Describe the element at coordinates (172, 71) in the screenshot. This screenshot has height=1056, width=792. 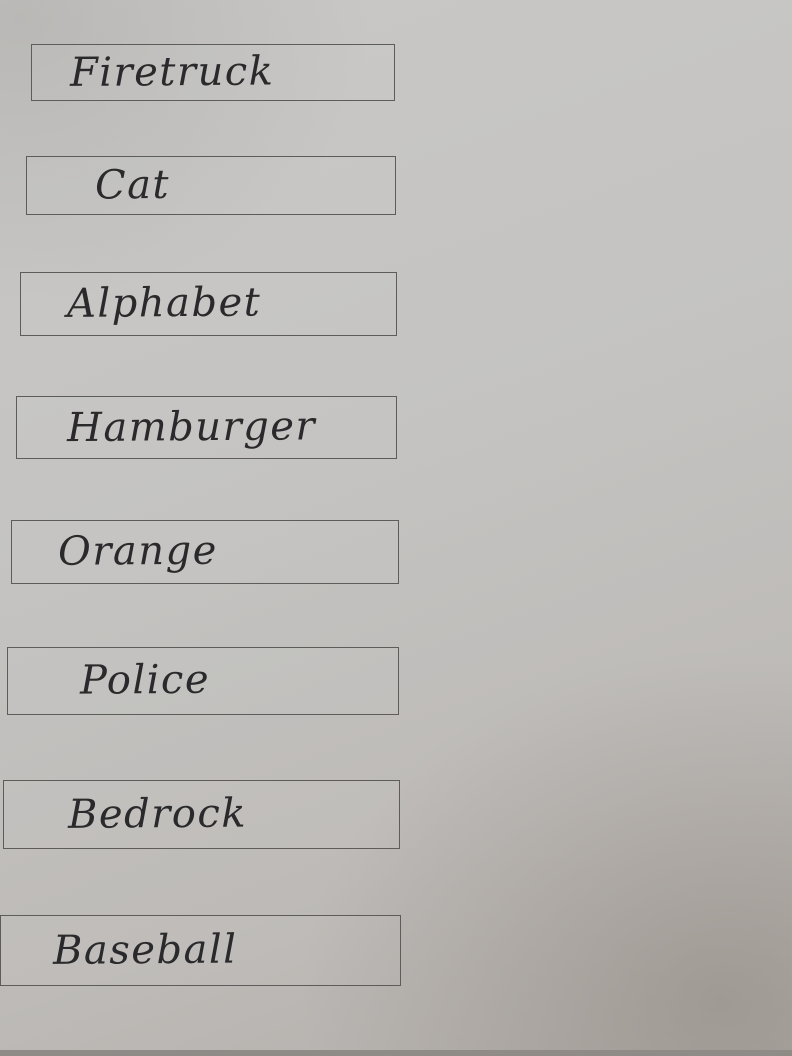
I see `handwritten-word: Firetruck` at that location.